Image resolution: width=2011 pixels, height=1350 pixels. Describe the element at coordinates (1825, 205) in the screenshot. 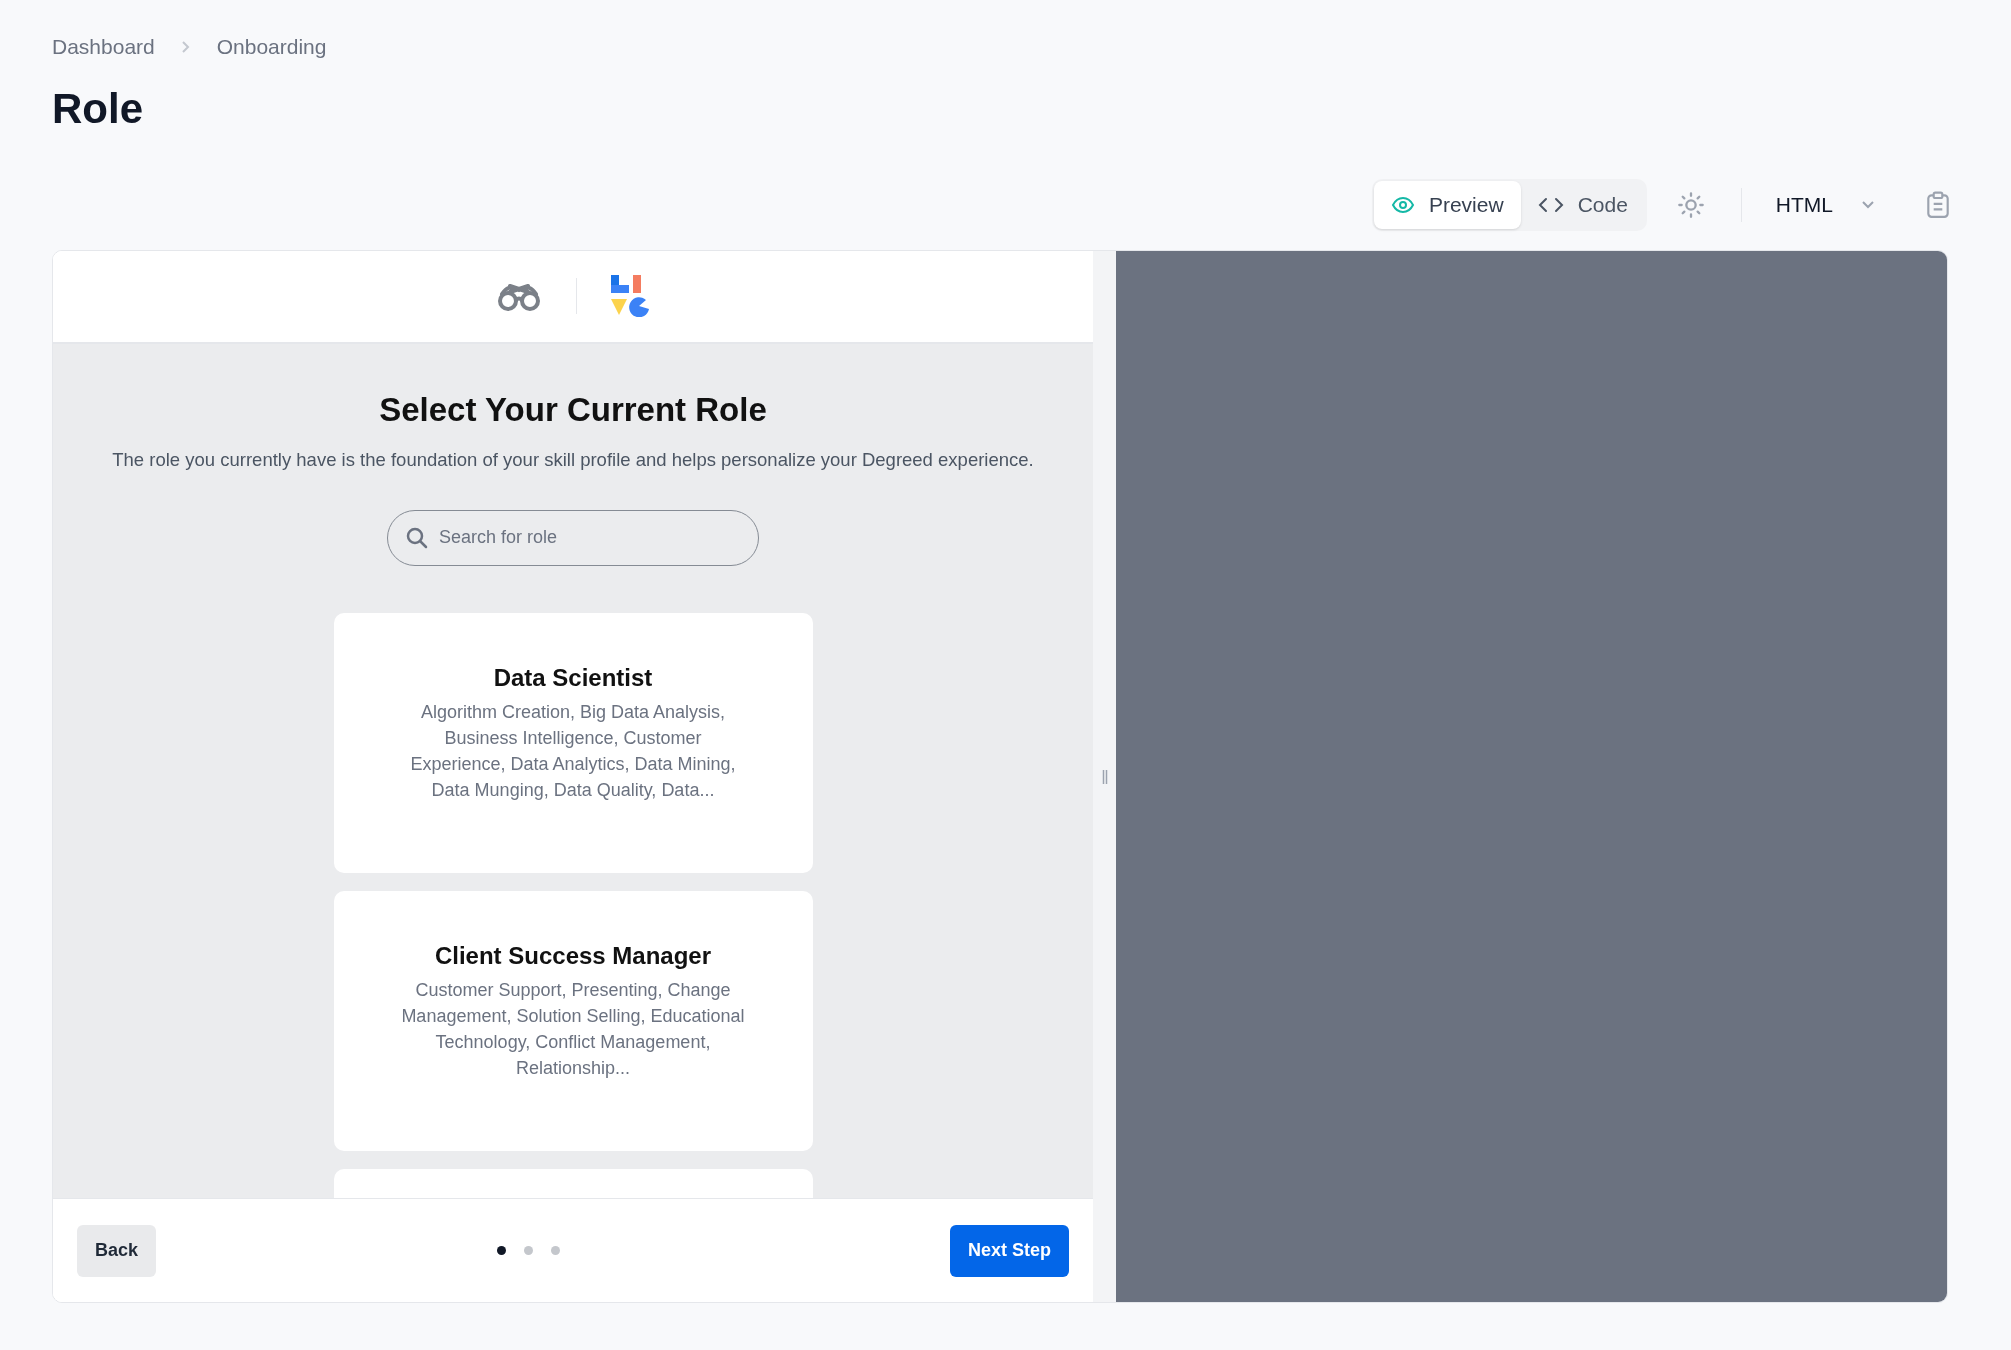

I see `language-select: HTML` at that location.